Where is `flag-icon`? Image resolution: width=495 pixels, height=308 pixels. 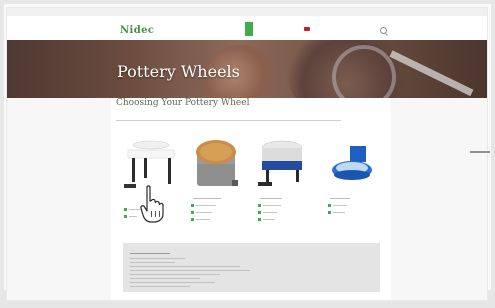
flag-icon is located at coordinates (307, 29).